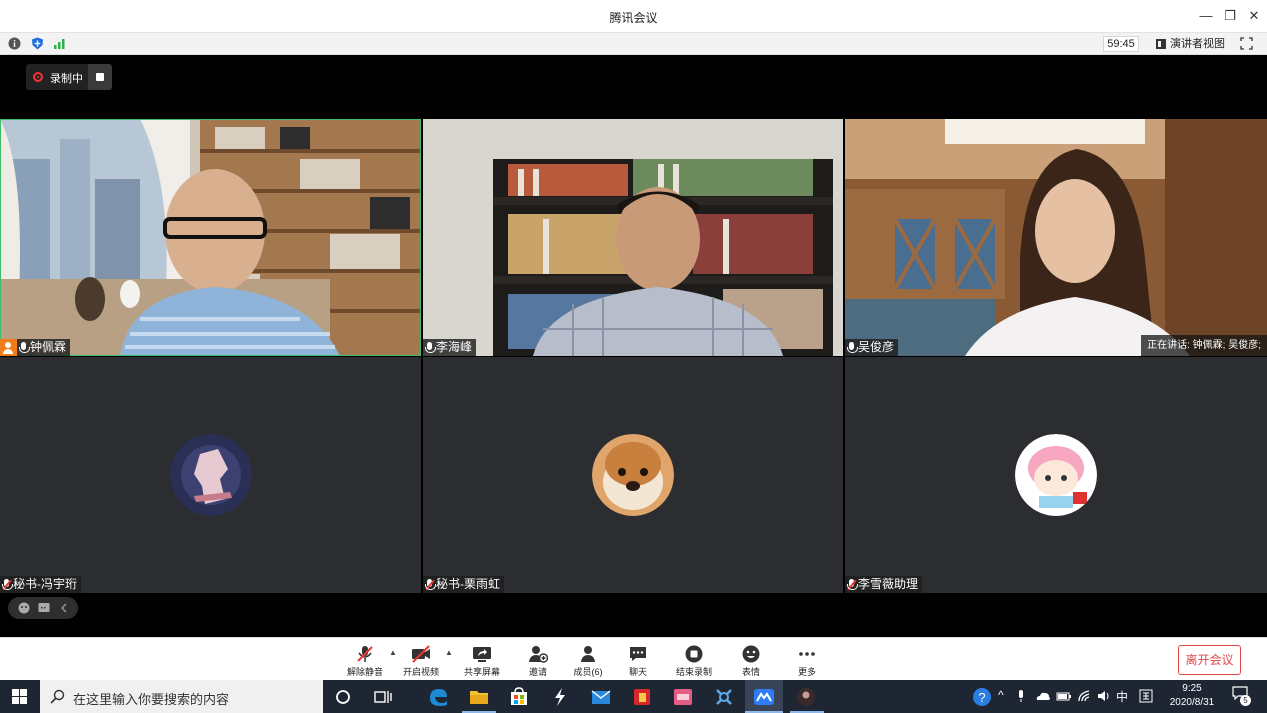  Describe the element at coordinates (633, 44) in the screenshot. I see `meeting-info-bar: 59:45 演讲者视图` at that location.